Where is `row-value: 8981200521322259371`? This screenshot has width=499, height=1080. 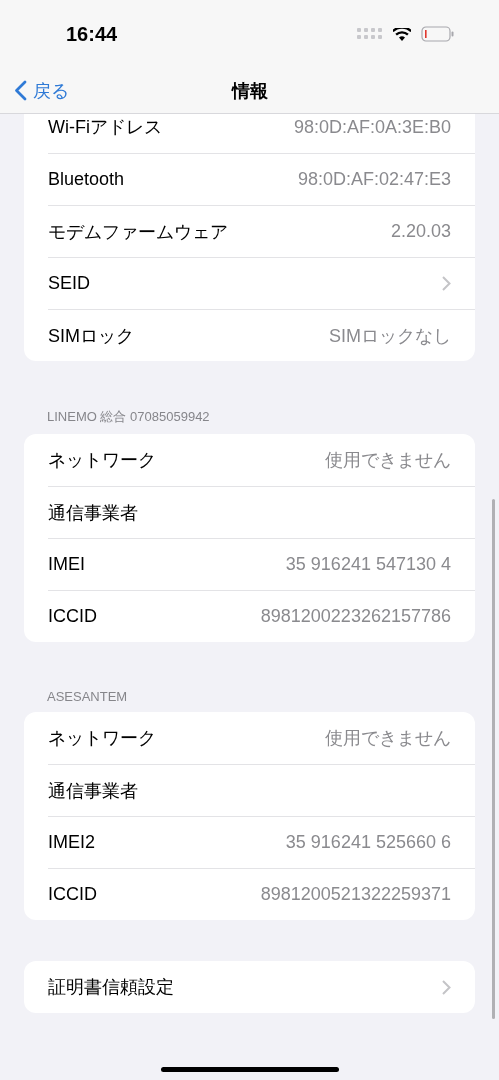 row-value: 8981200521322259371 is located at coordinates (355, 894).